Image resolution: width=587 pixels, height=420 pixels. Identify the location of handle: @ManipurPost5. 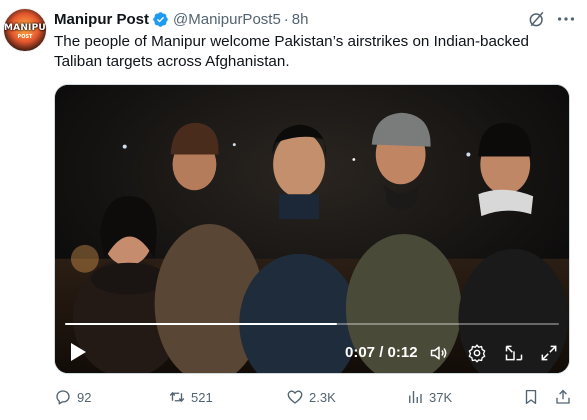
(227, 19).